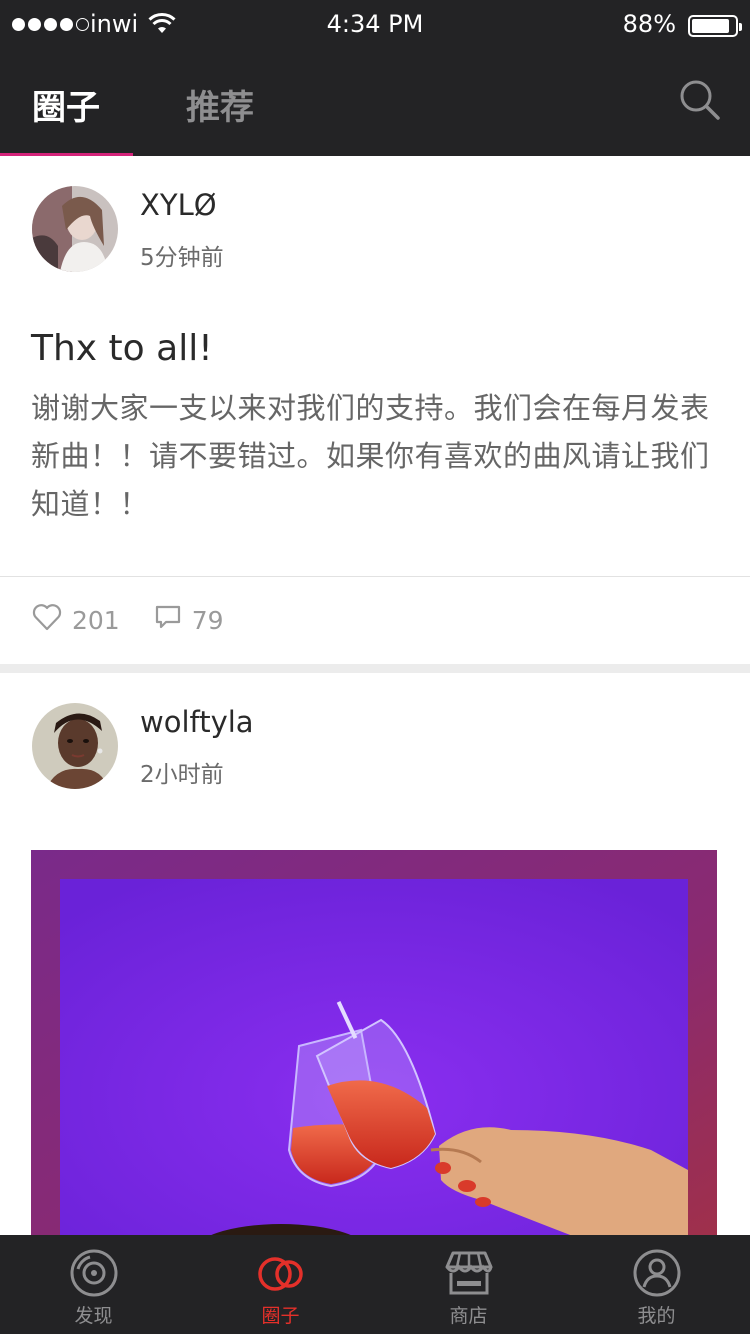  I want to click on top-navigation: 圈子 推荐, so click(375, 103).